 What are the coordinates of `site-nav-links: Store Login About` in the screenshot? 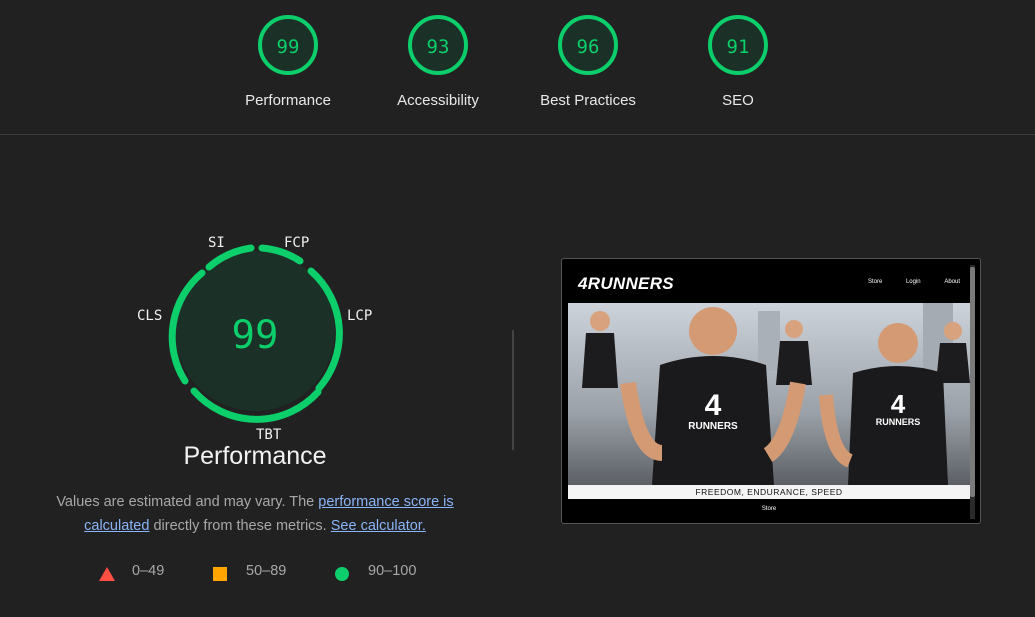 It's located at (903, 282).